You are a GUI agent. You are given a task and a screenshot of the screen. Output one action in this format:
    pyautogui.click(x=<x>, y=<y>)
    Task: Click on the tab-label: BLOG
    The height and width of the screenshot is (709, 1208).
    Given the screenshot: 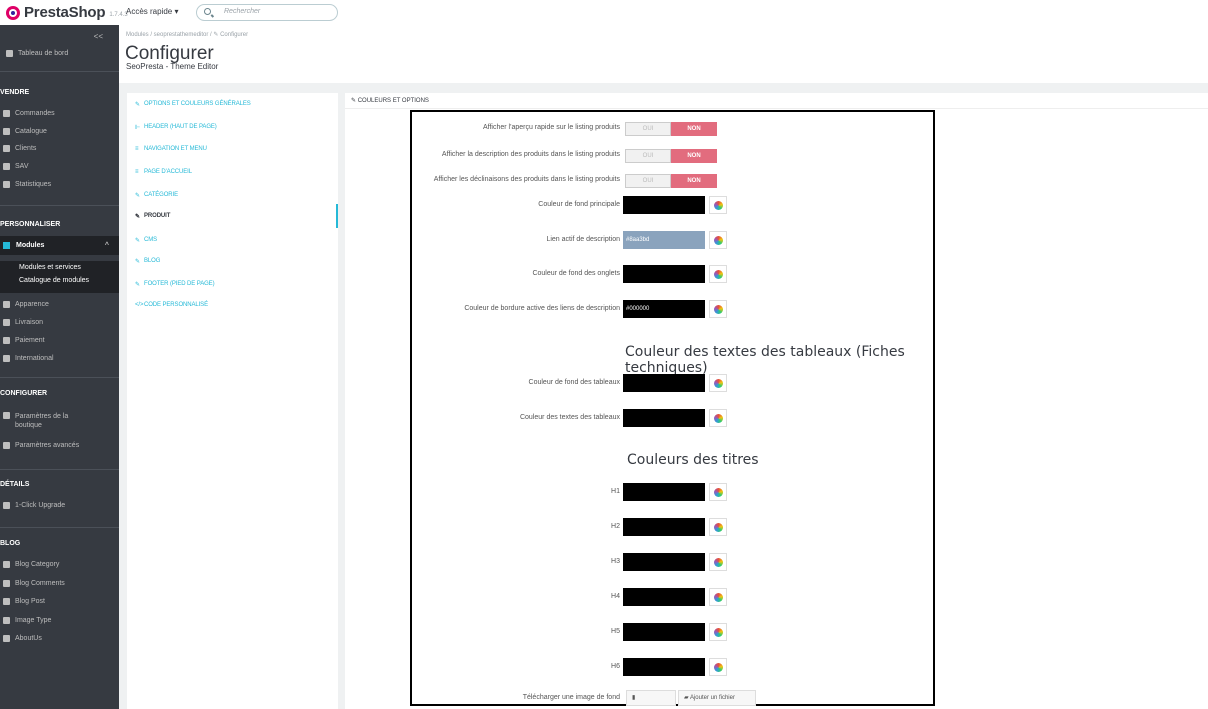 What is the action you would take?
    pyautogui.click(x=152, y=261)
    